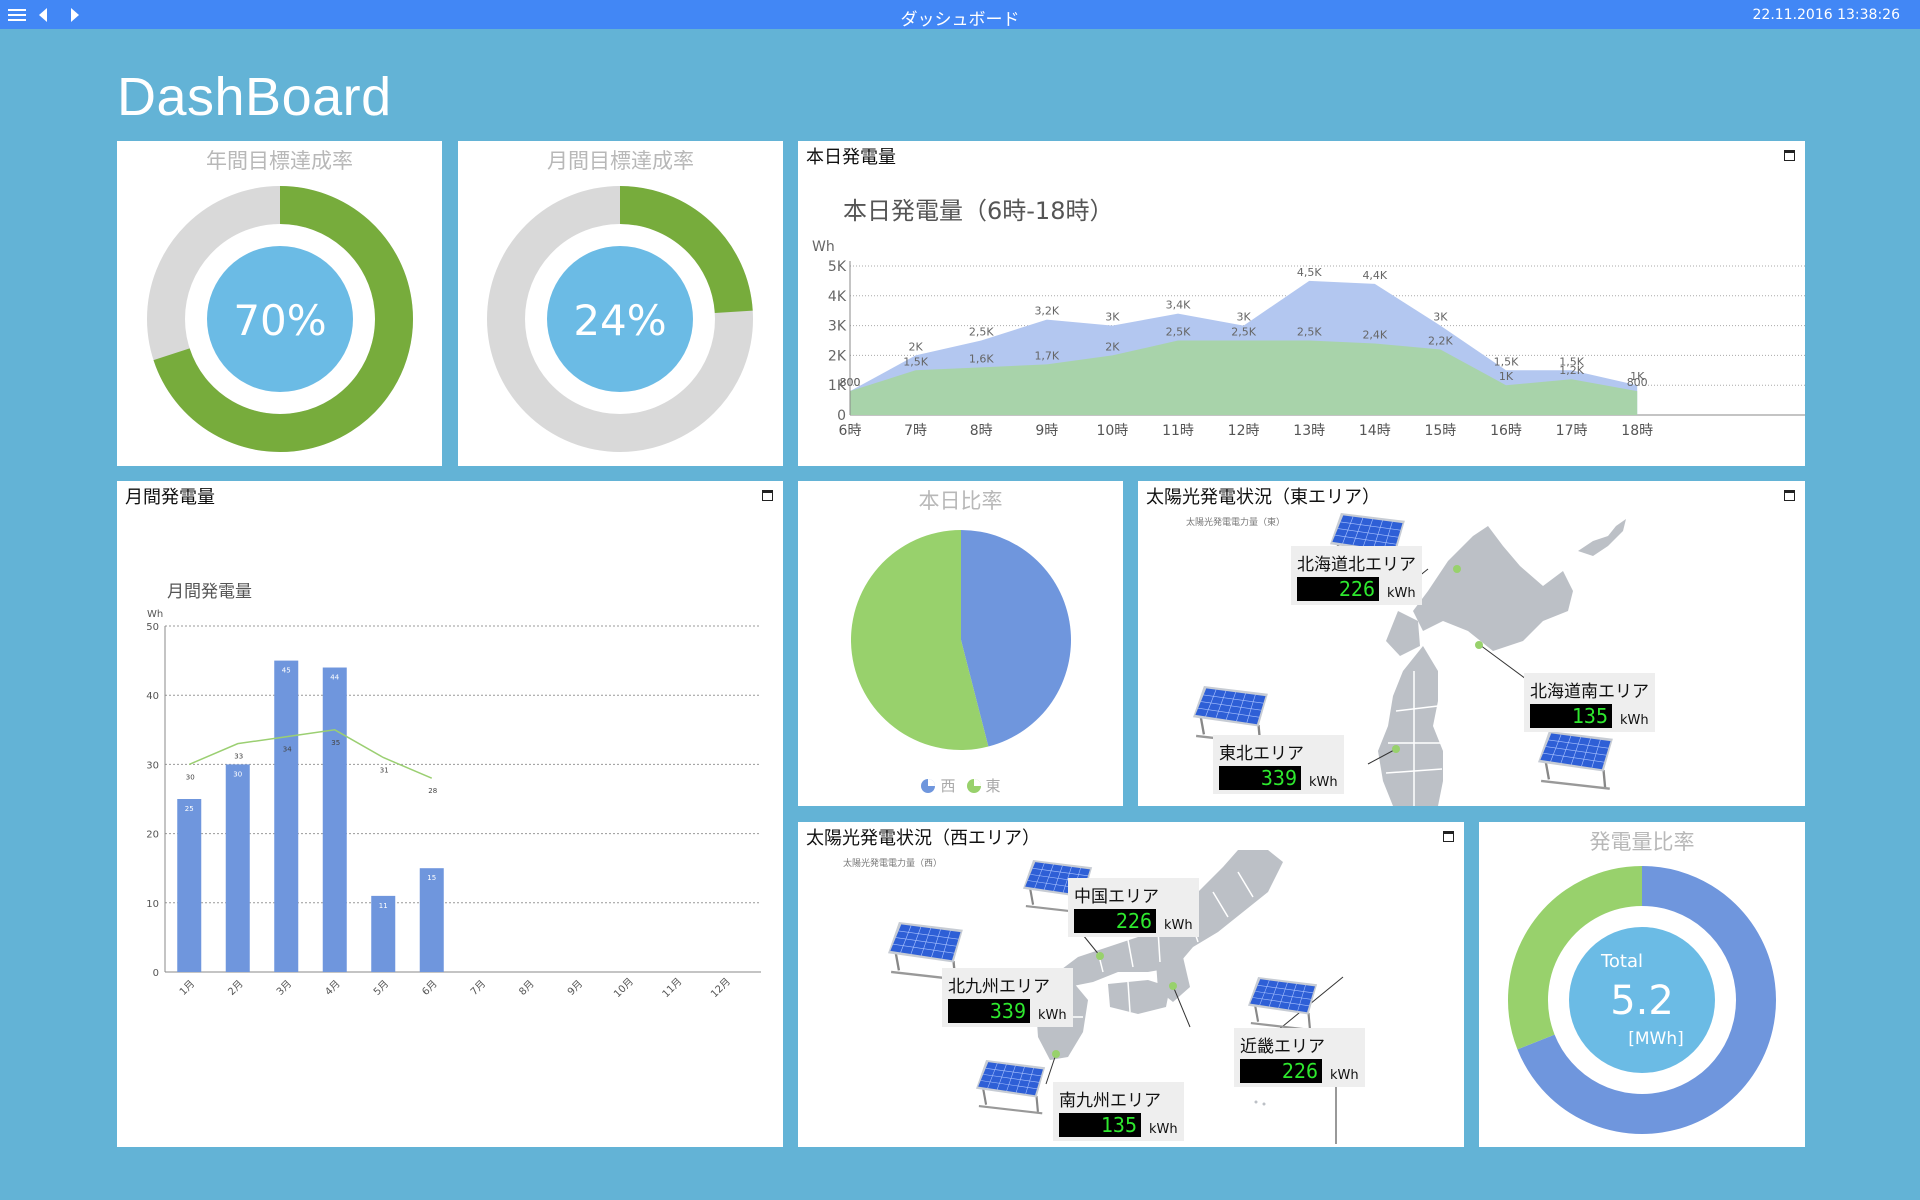 The width and height of the screenshot is (1920, 1200). What do you see at coordinates (152, 696) in the screenshot?
I see `y-tick-label: 40` at bounding box center [152, 696].